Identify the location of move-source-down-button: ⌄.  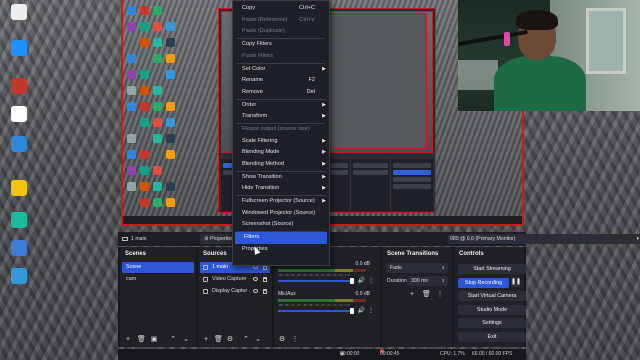
(258, 340).